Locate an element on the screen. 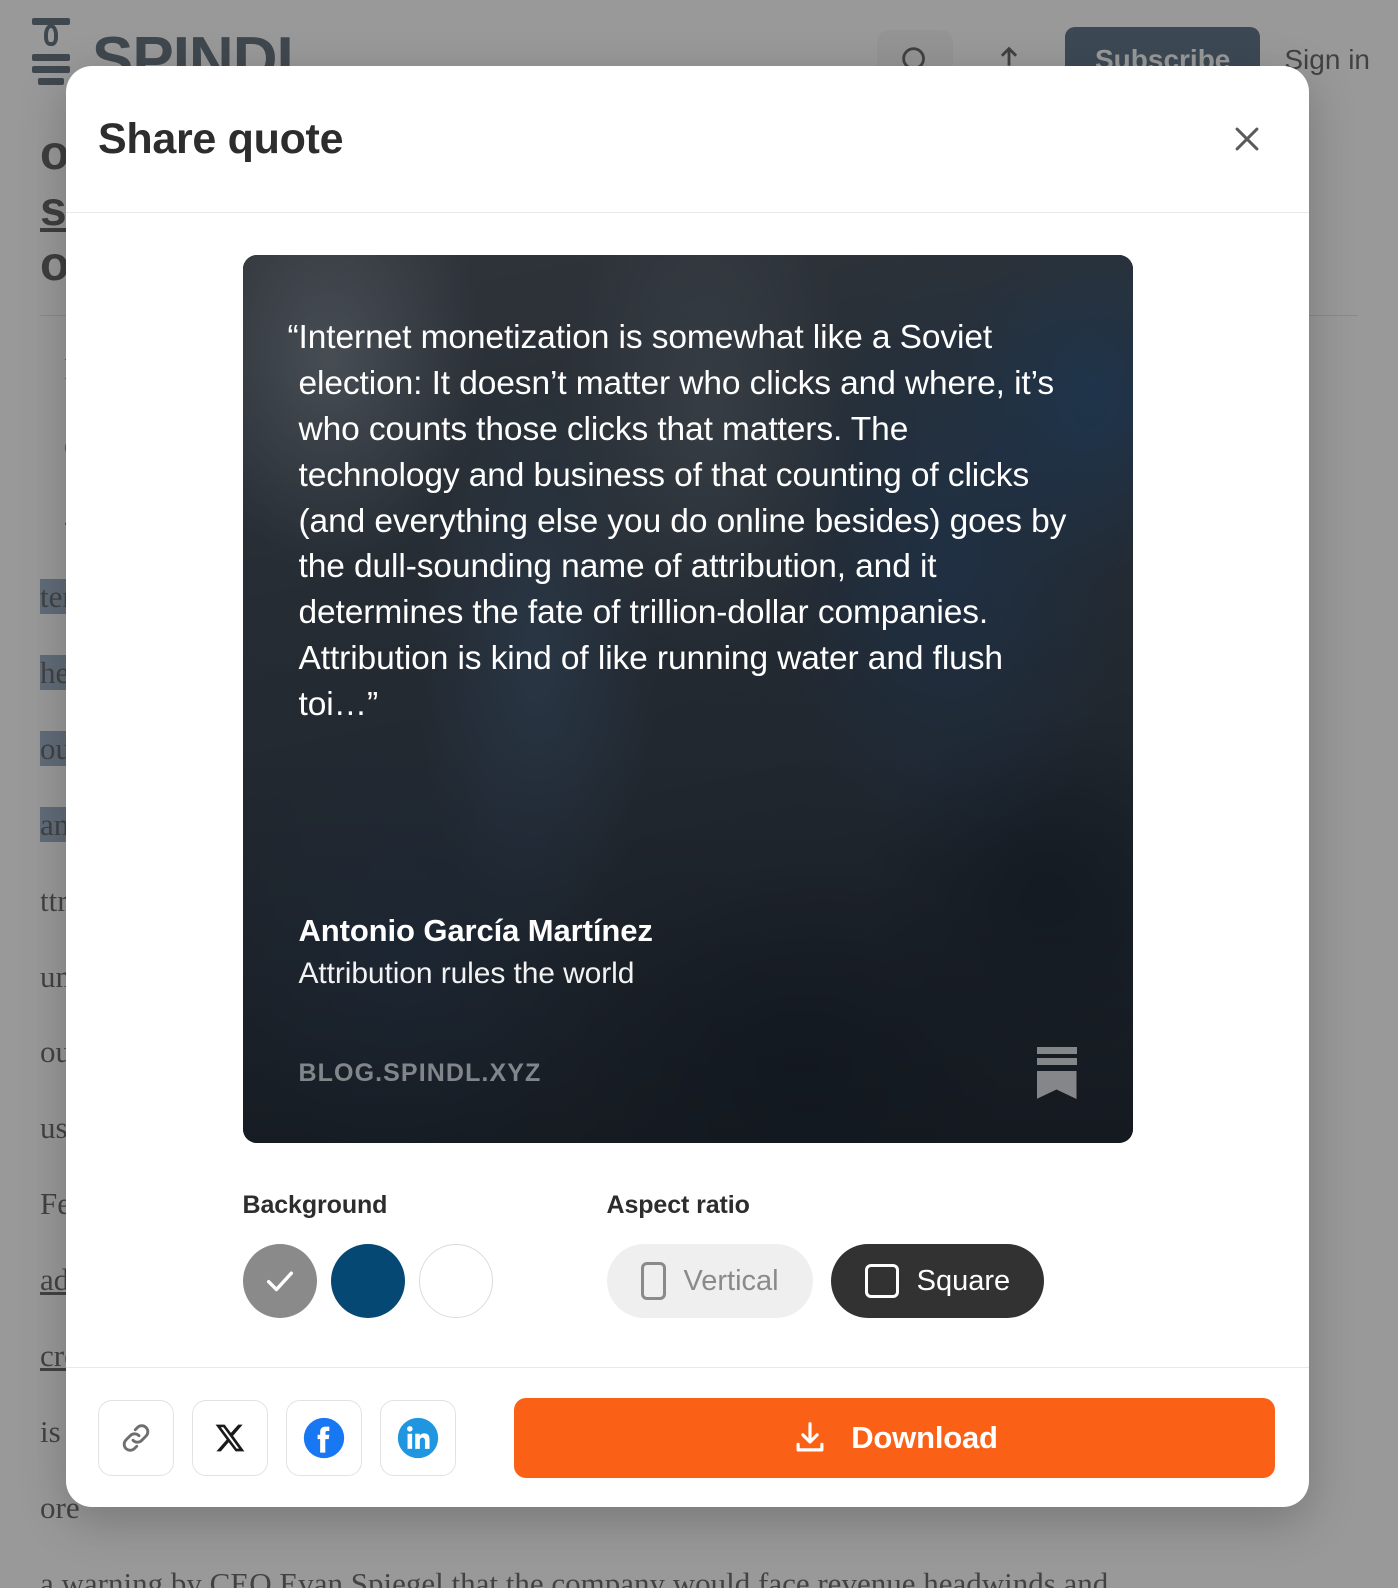  square-icon is located at coordinates (881, 1281).